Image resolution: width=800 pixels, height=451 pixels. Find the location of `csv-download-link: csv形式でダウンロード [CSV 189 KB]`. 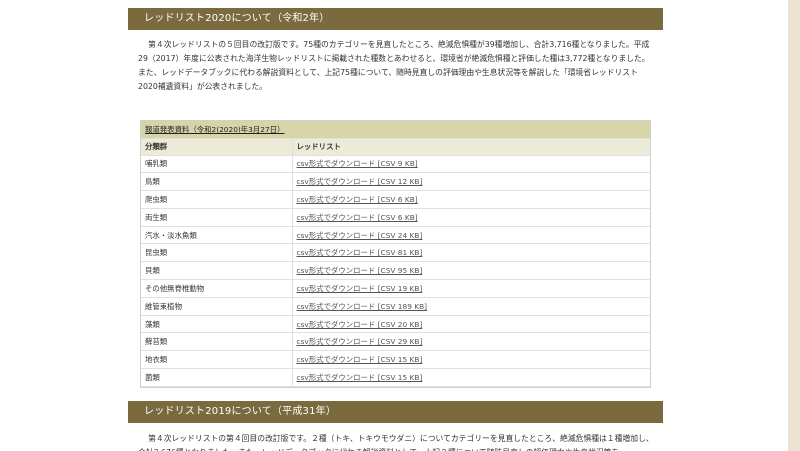

csv-download-link: csv形式でダウンロード [CSV 189 KB] is located at coordinates (362, 306).